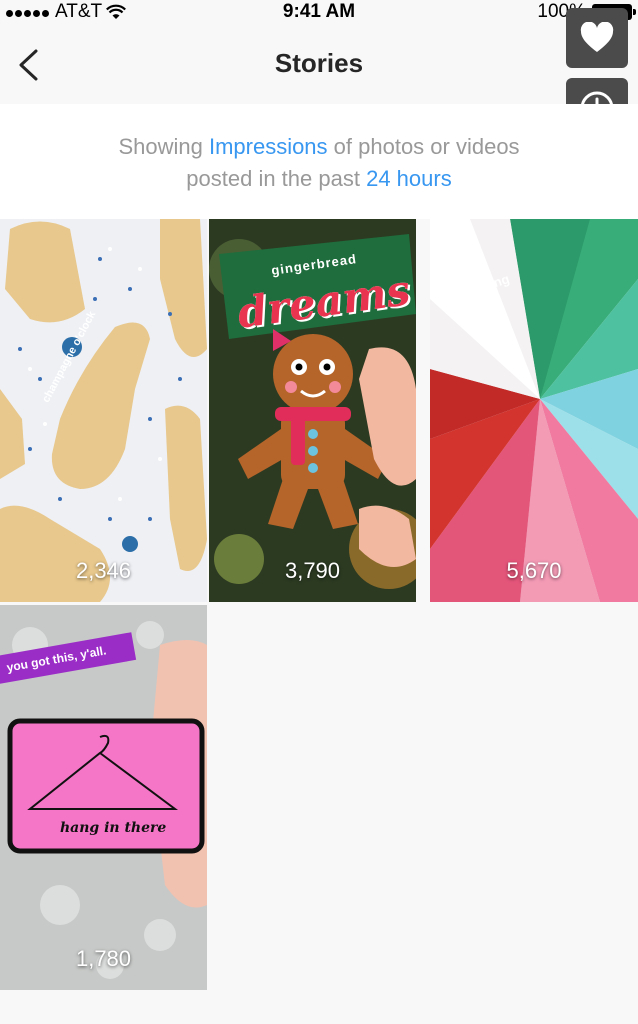 Image resolution: width=638 pixels, height=1024 pixels. What do you see at coordinates (319, 12) in the screenshot?
I see `status-bar: AT&T 9:41 AM 100%` at bounding box center [319, 12].